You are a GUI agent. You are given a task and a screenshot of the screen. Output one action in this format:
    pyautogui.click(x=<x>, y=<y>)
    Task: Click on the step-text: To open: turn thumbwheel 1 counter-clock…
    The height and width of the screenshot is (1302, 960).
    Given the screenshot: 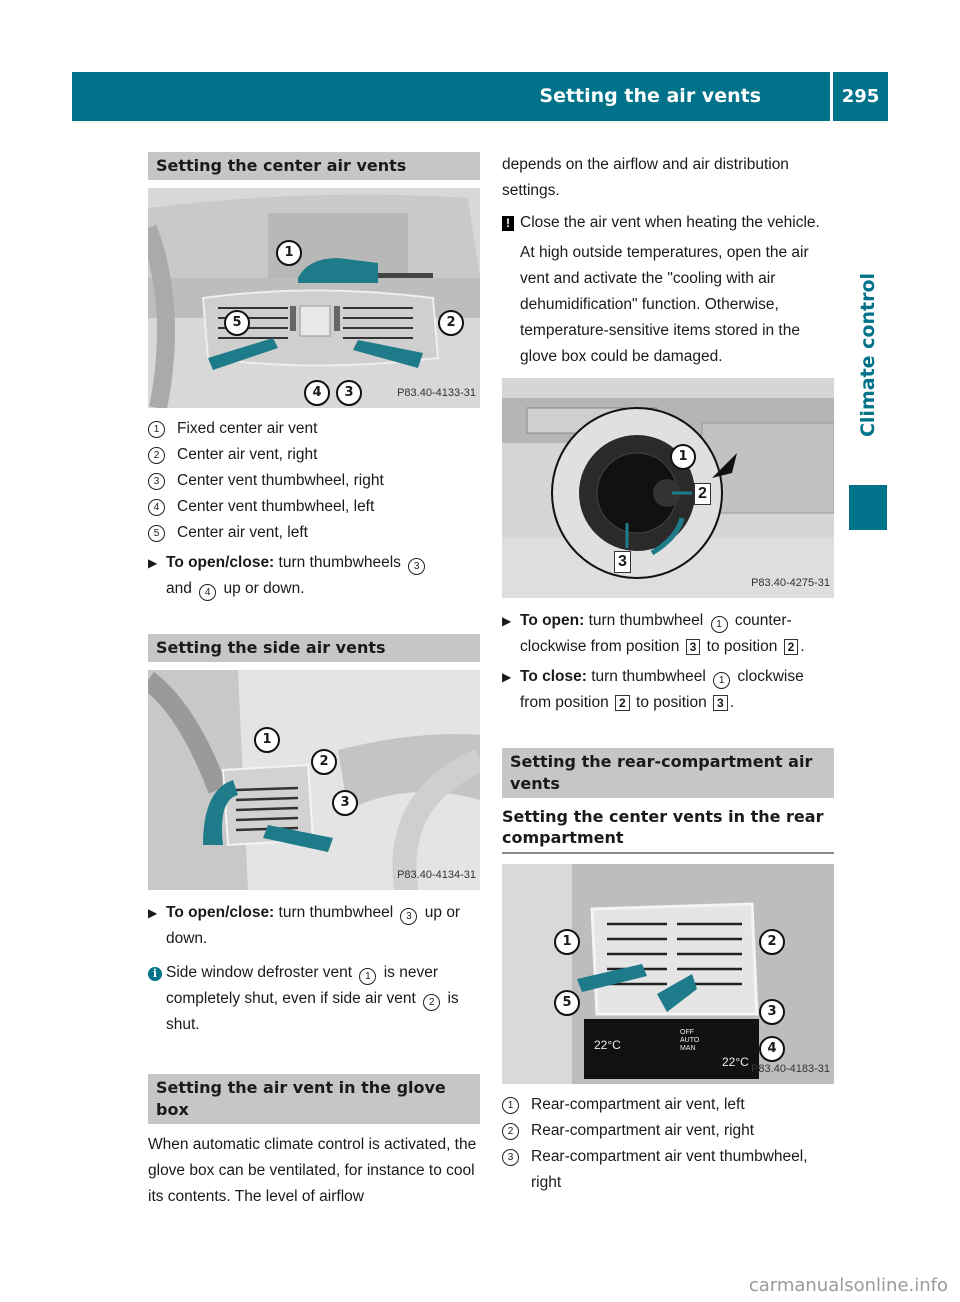 What is the action you would take?
    pyautogui.click(x=662, y=633)
    